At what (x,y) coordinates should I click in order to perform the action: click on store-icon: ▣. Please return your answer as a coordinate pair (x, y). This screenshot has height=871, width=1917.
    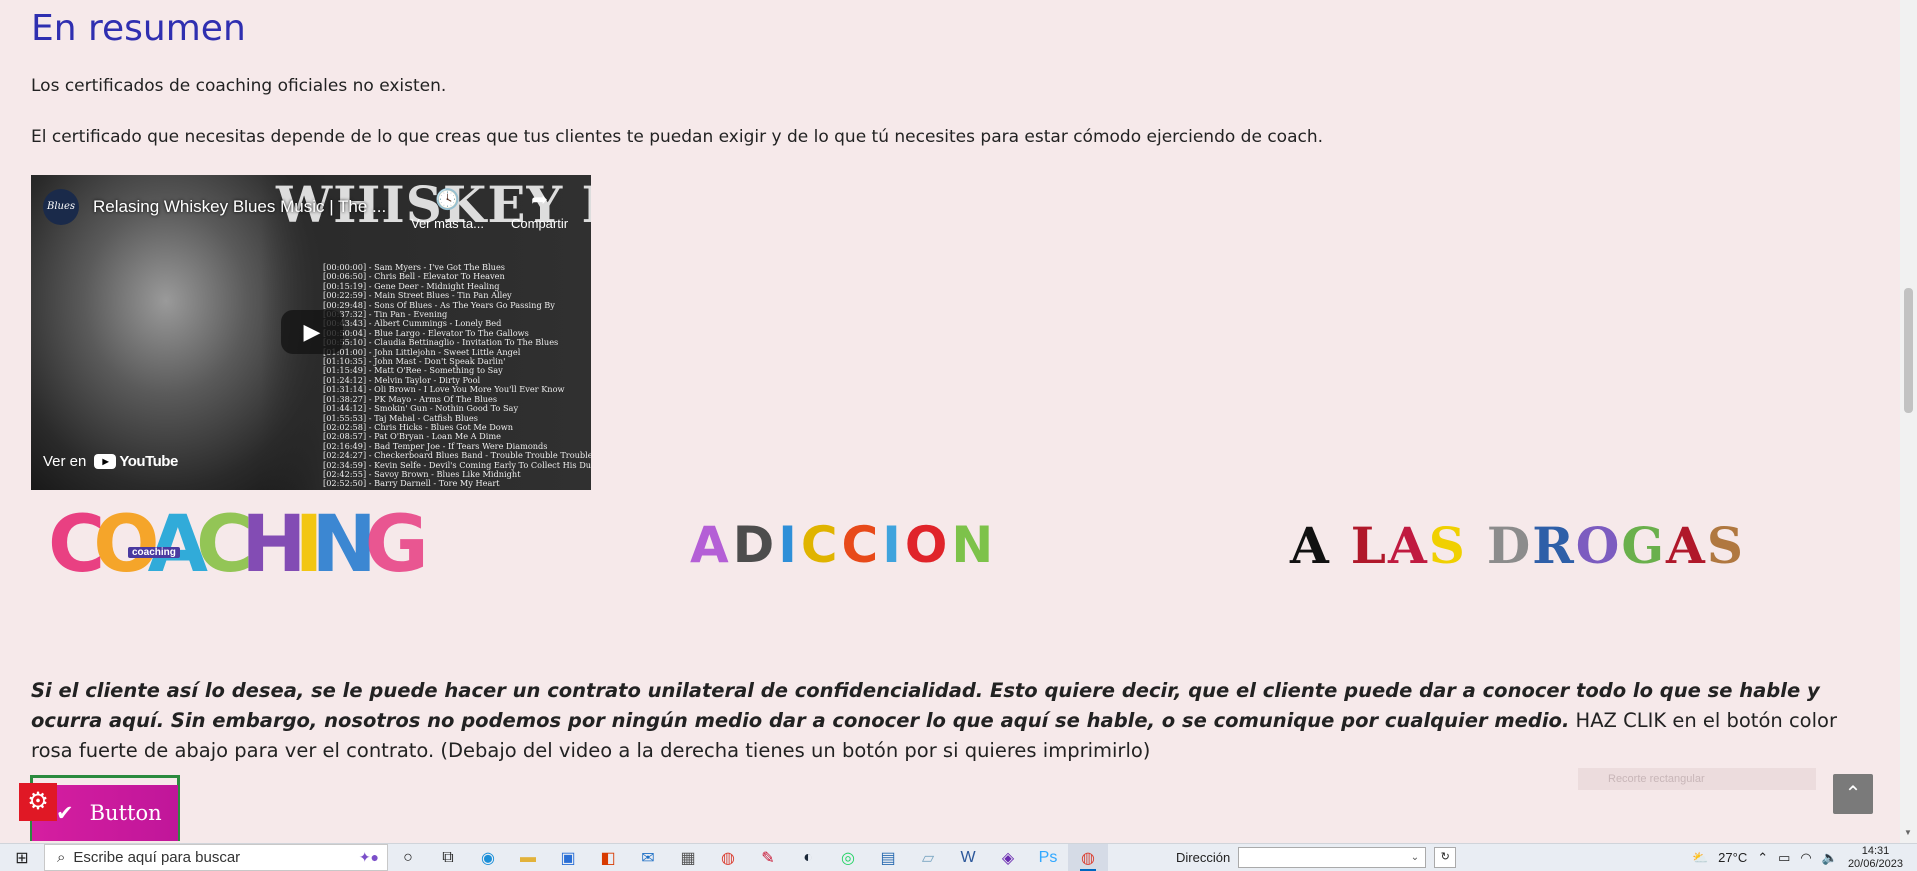
    Looking at the image, I should click on (568, 857).